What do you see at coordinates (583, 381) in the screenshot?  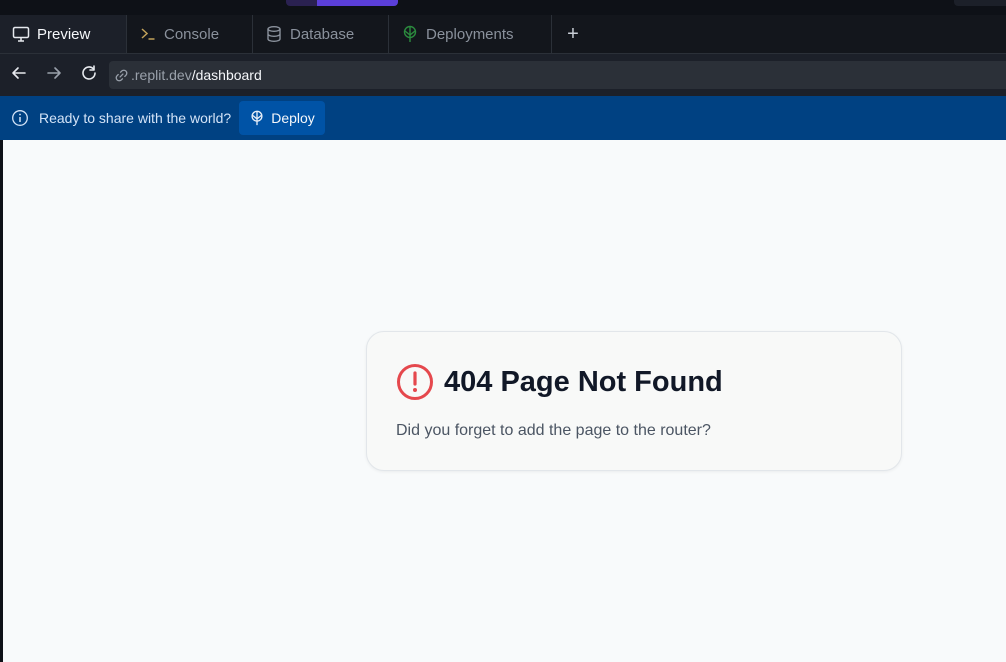 I see `error-title: 404 Page Not Found` at bounding box center [583, 381].